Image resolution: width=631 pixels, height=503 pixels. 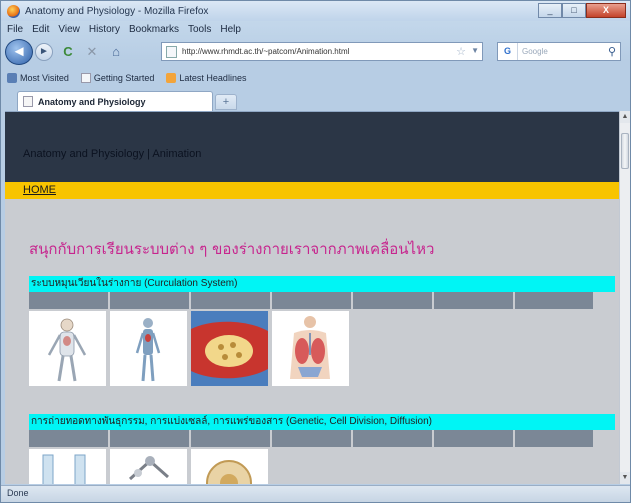 What do you see at coordinates (44, 52) in the screenshot?
I see `forward-button: ►` at bounding box center [44, 52].